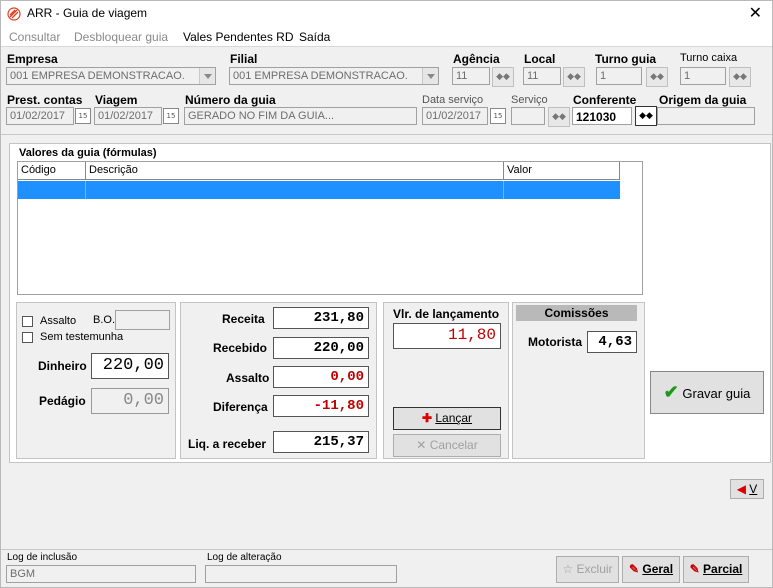 The width and height of the screenshot is (773, 588). What do you see at coordinates (52, 171) in the screenshot?
I see `col-codigo: Código` at bounding box center [52, 171].